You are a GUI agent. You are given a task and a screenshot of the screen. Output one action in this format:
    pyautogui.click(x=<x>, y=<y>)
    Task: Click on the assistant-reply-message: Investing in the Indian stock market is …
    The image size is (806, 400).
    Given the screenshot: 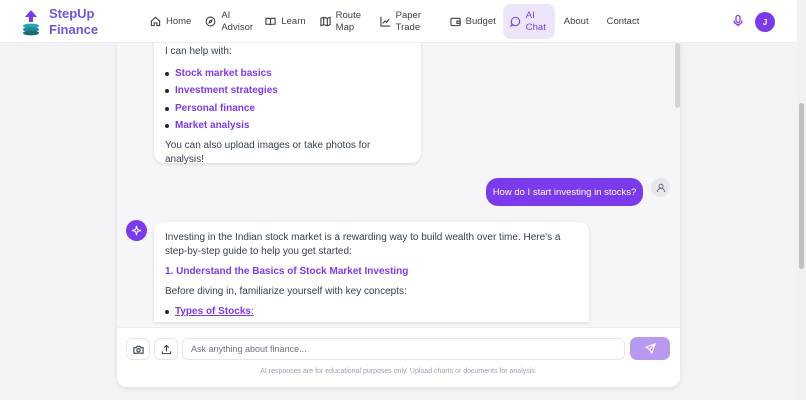 What is the action you would take?
    pyautogui.click(x=371, y=272)
    